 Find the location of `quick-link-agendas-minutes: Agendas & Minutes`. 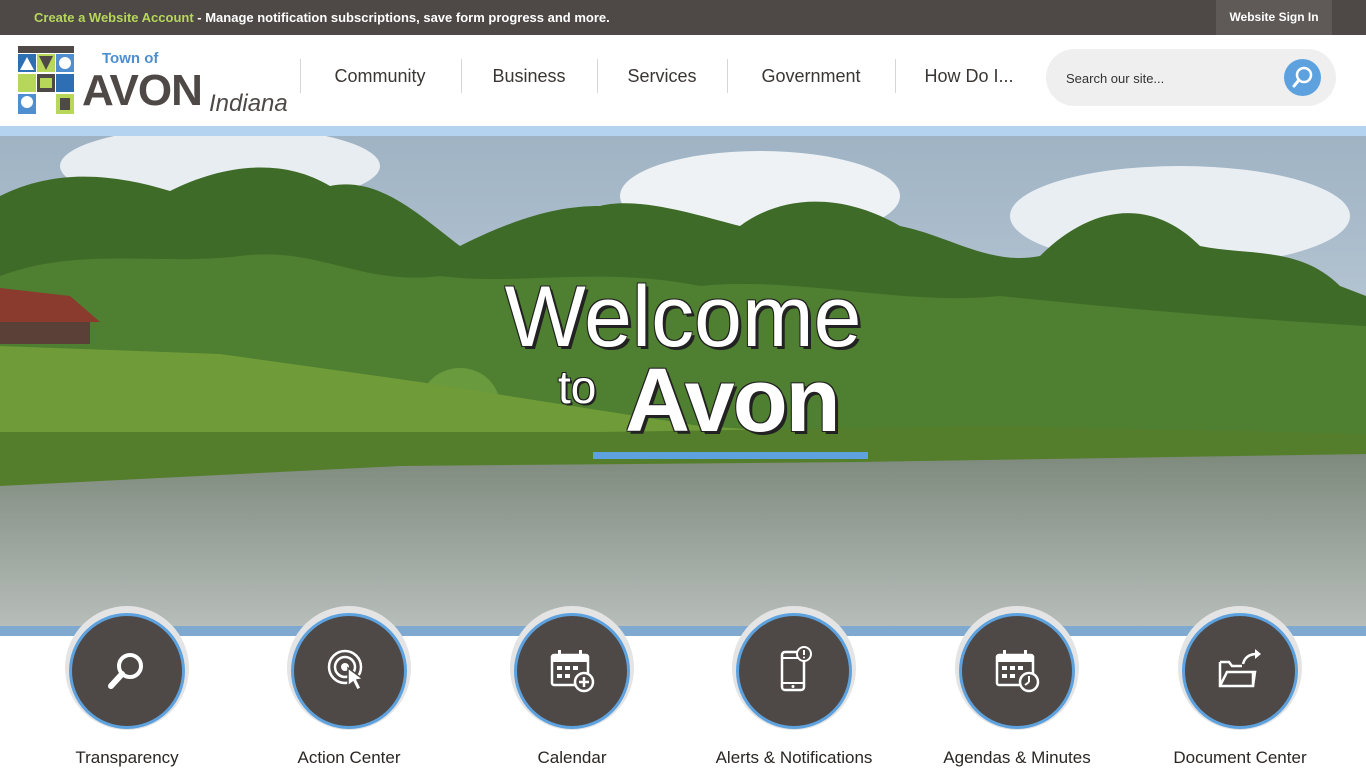

quick-link-agendas-minutes: Agendas & Minutes is located at coordinates (1017, 687).